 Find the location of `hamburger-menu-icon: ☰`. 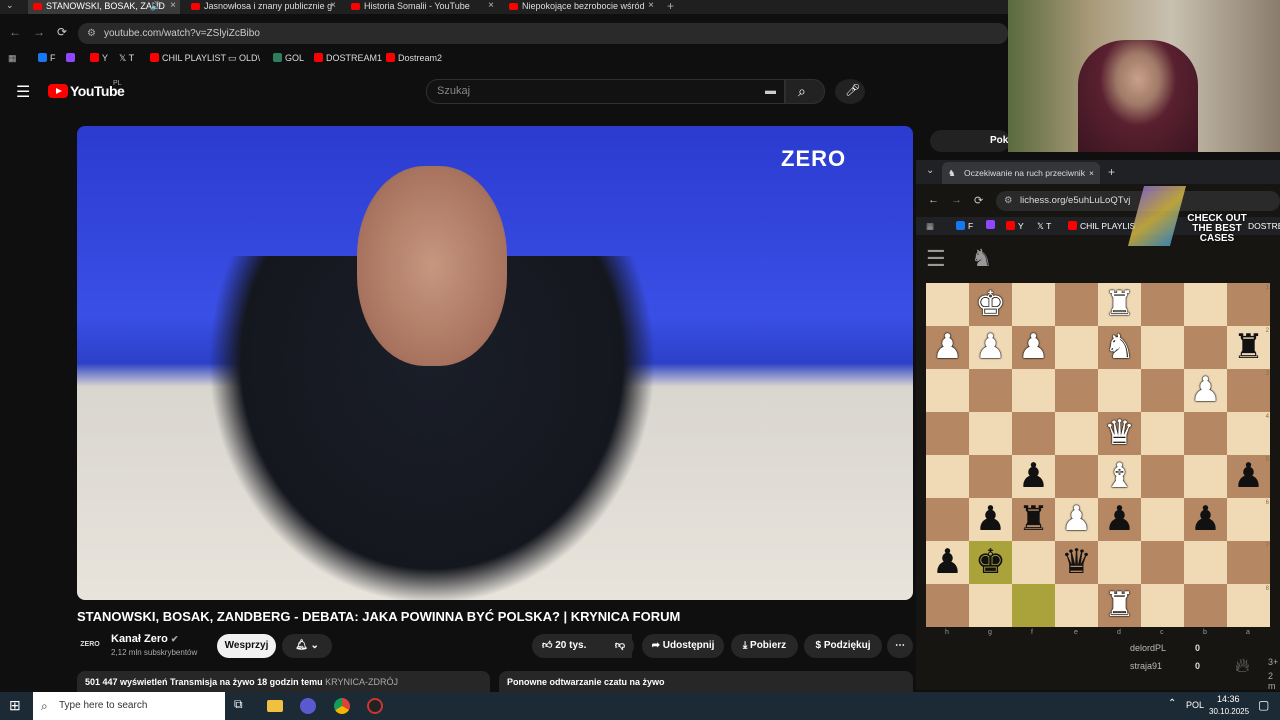

hamburger-menu-icon: ☰ is located at coordinates (23, 92).